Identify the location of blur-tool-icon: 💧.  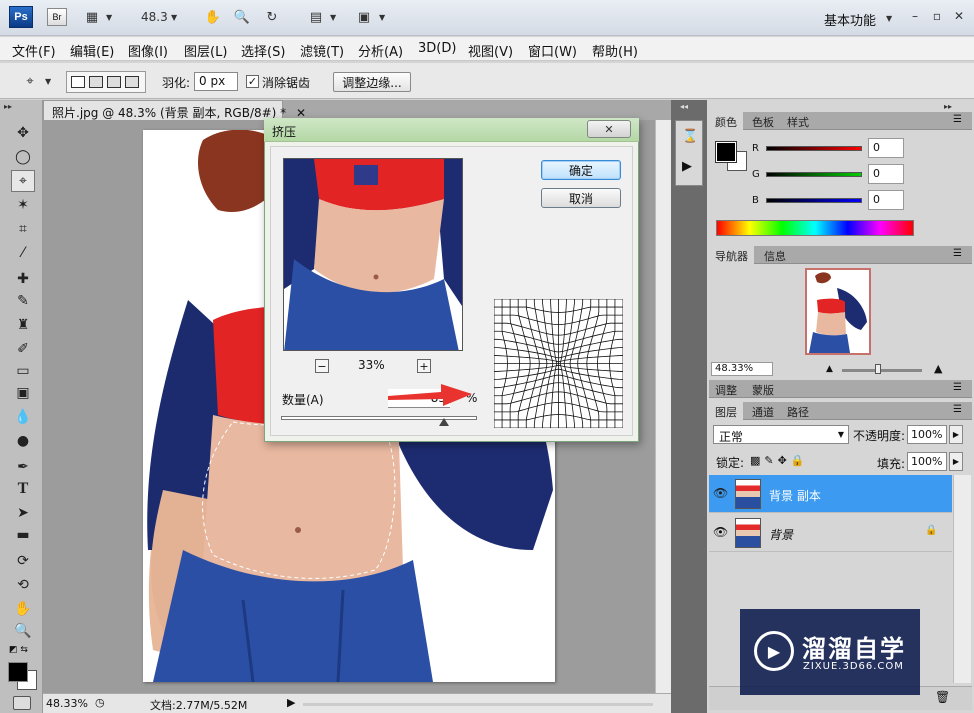
(23, 417).